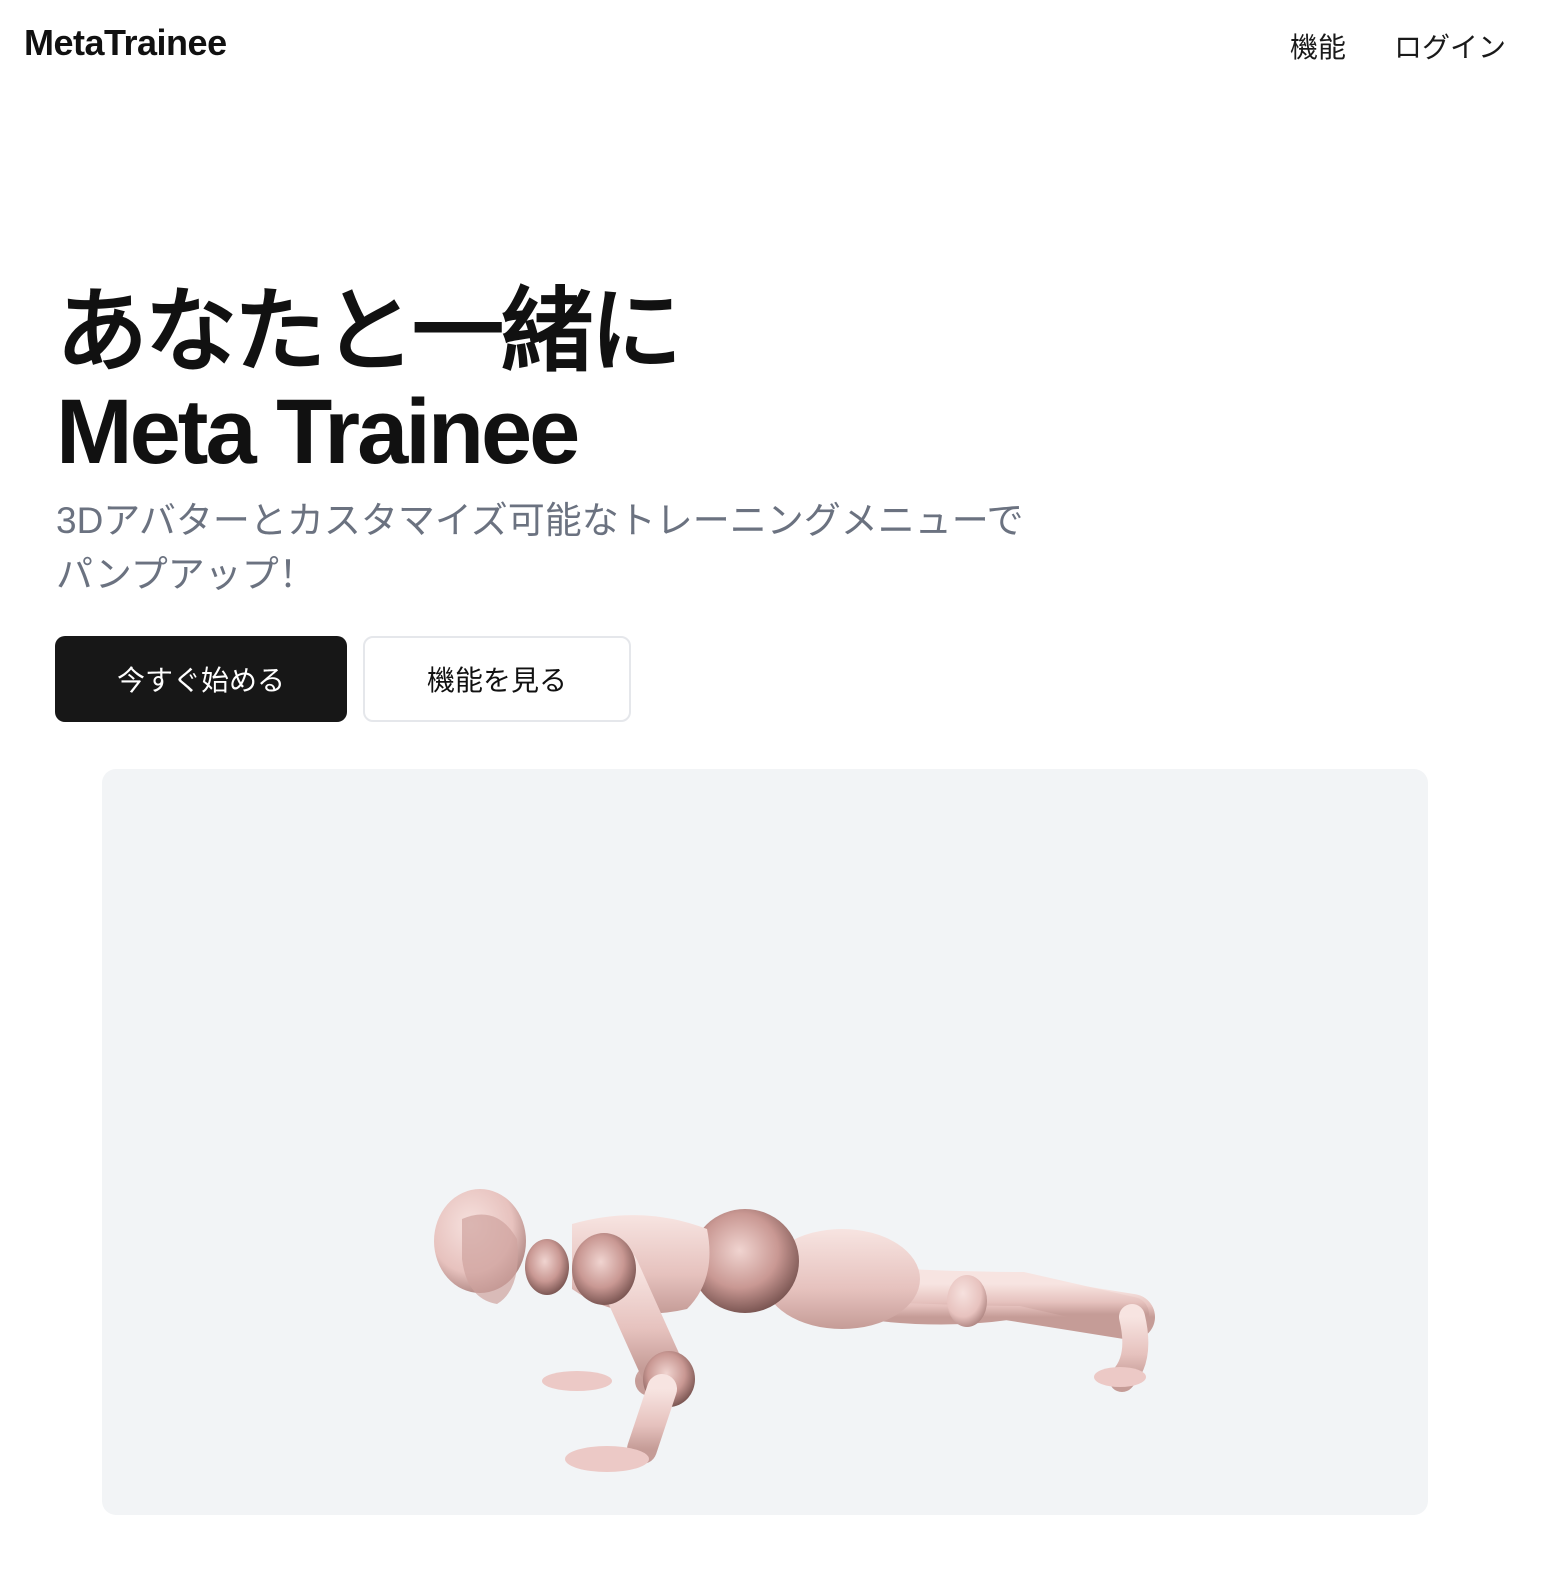  I want to click on nav-link-features: 機能, so click(1318, 46).